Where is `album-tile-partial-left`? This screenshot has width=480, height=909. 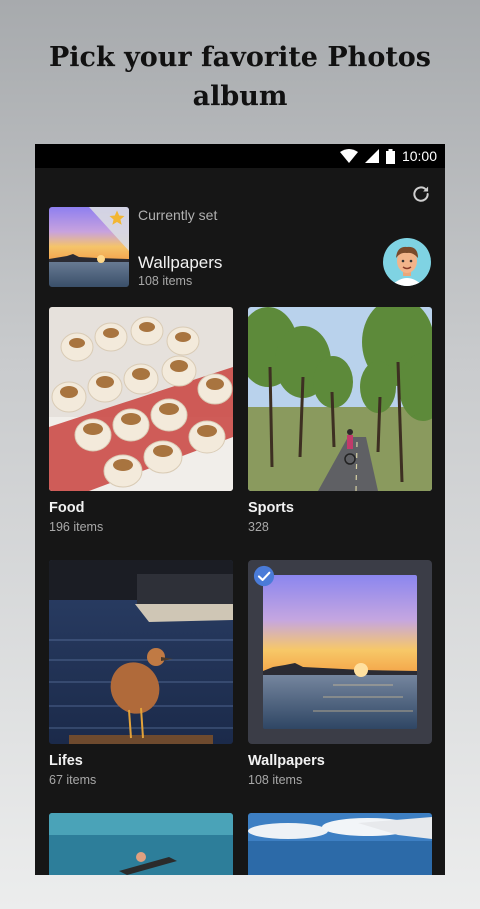
album-tile-partial-left is located at coordinates (141, 844).